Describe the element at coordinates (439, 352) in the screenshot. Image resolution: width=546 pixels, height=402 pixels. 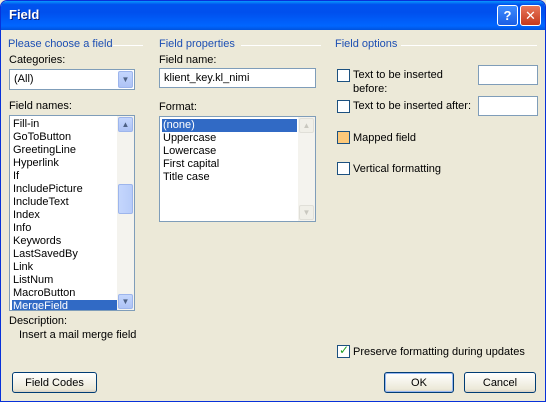
I see `preserve-formatting-label: Preserve formatting during updates` at that location.